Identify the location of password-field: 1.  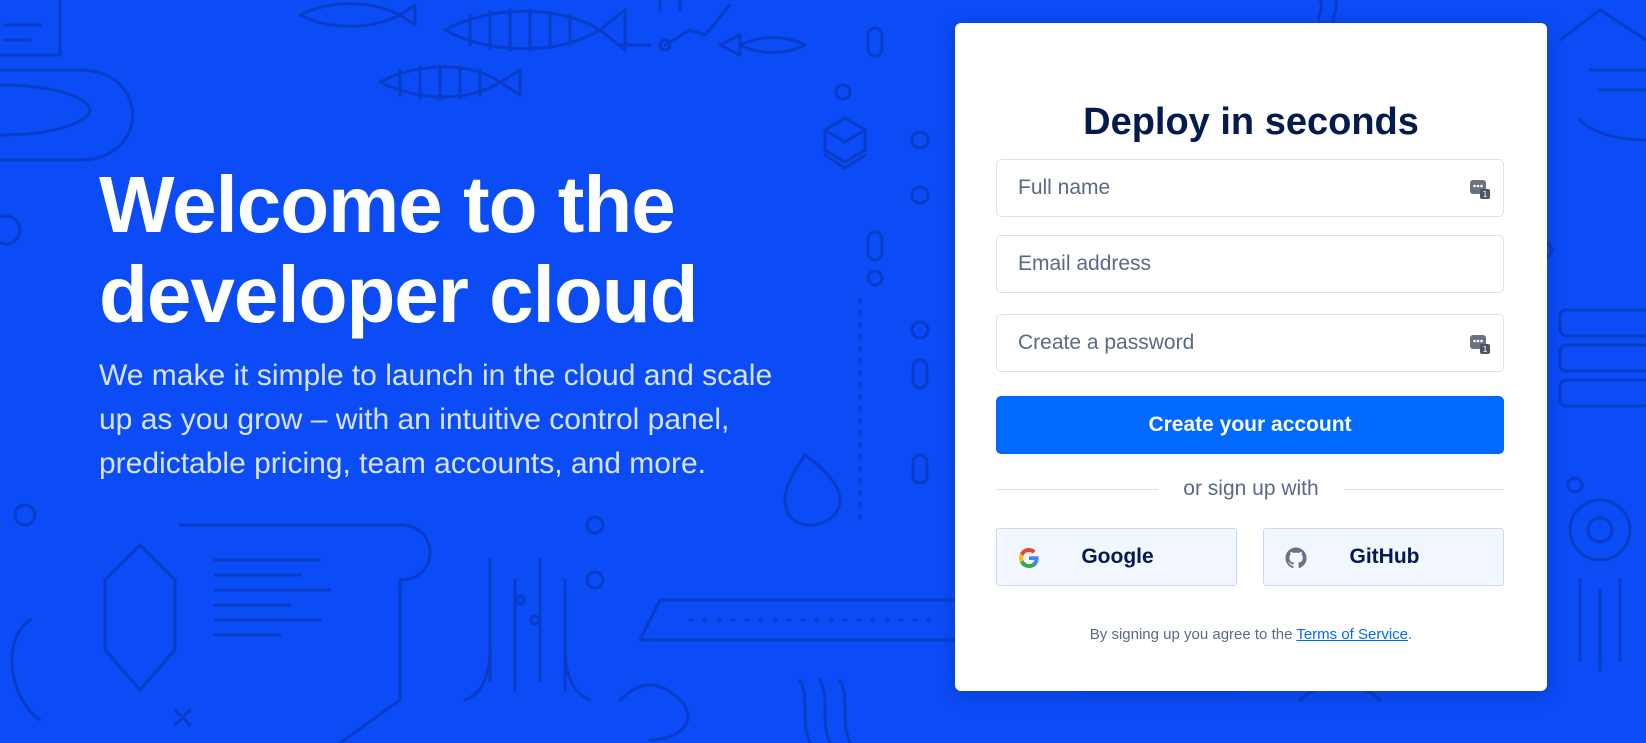
(1250, 343).